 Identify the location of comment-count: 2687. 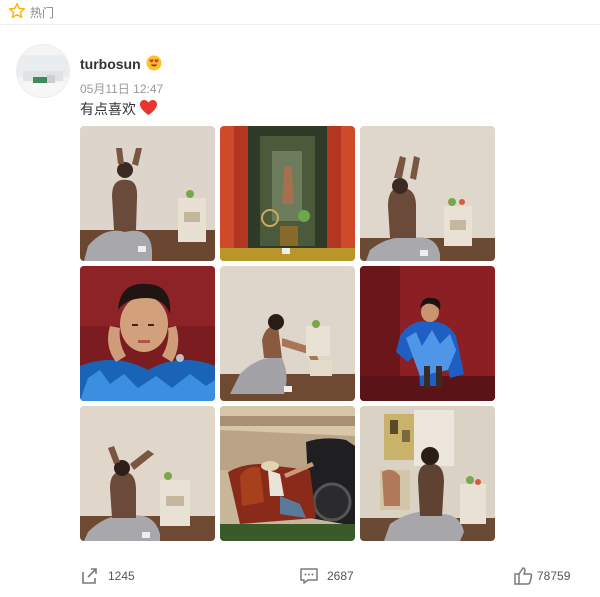
(340, 576).